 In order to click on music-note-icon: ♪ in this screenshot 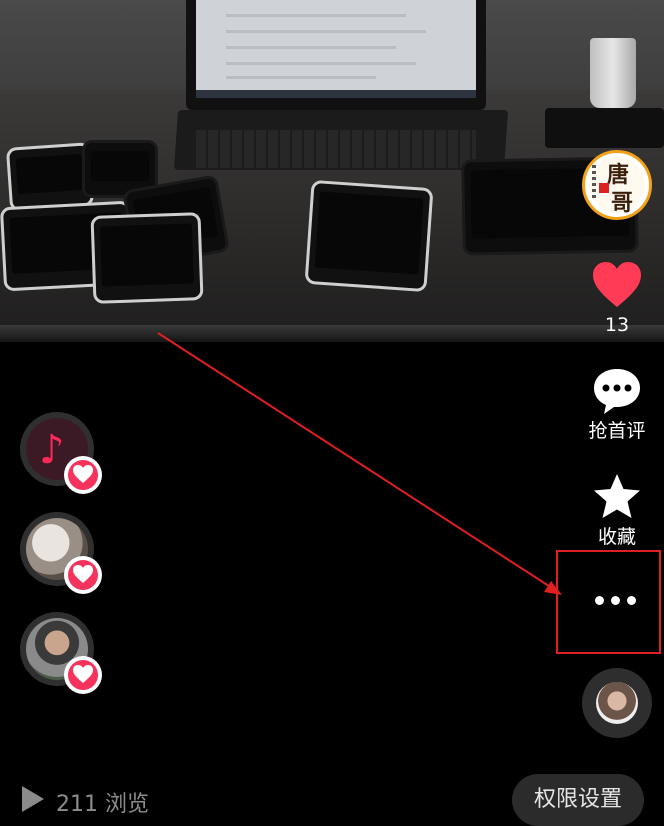, I will do `click(52, 450)`.